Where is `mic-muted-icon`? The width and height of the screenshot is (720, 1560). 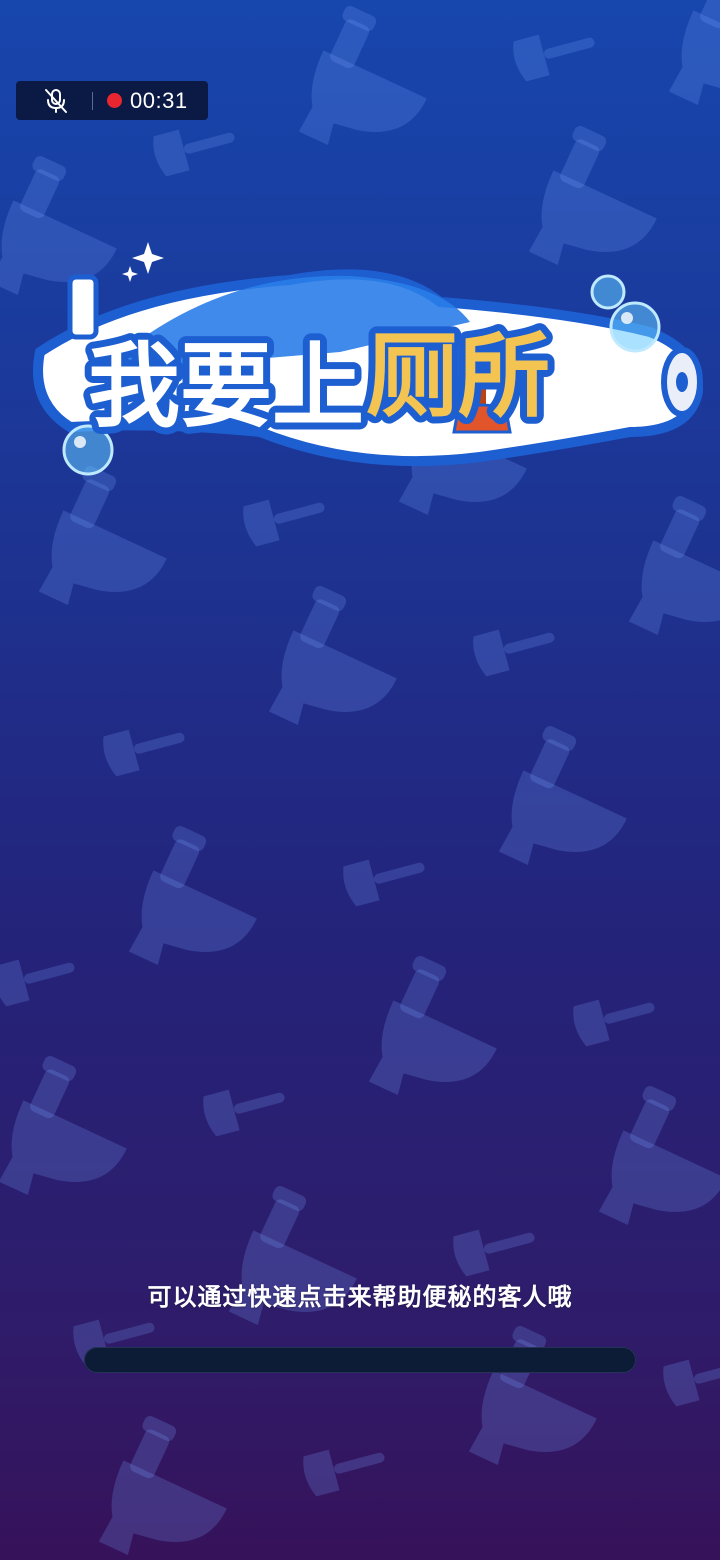
mic-muted-icon is located at coordinates (56, 100).